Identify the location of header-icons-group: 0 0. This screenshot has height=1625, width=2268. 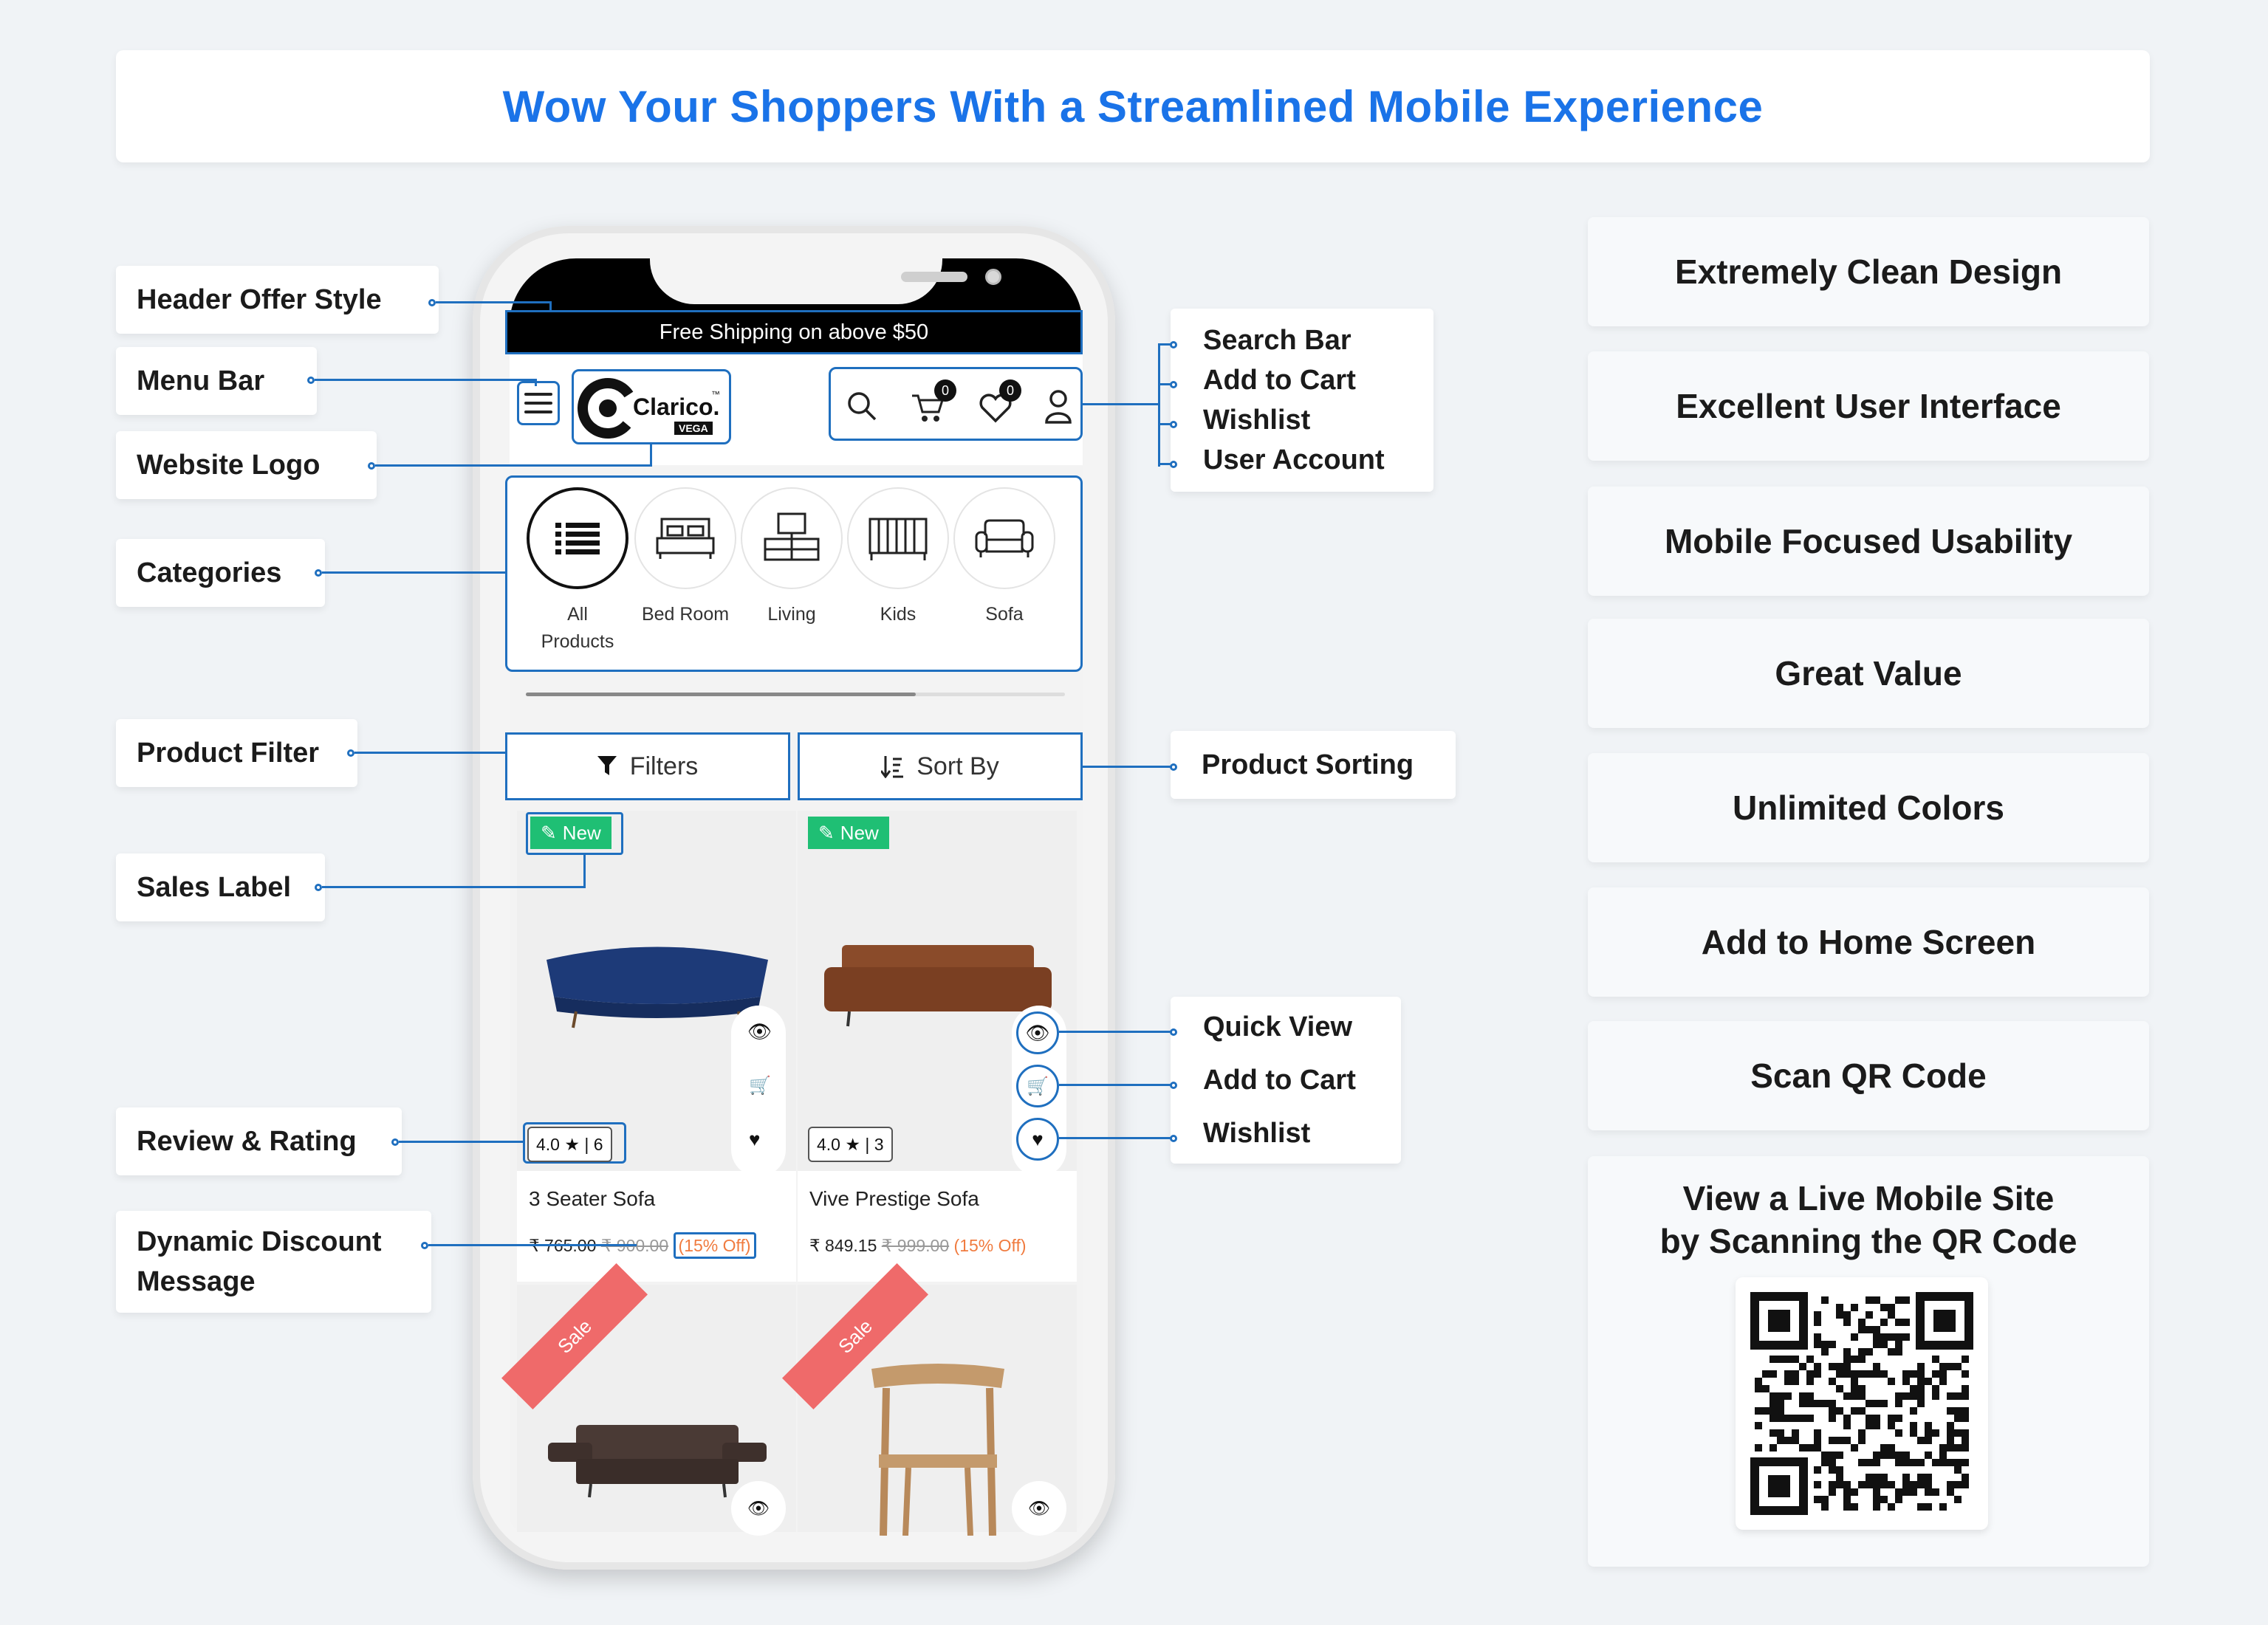
(956, 404).